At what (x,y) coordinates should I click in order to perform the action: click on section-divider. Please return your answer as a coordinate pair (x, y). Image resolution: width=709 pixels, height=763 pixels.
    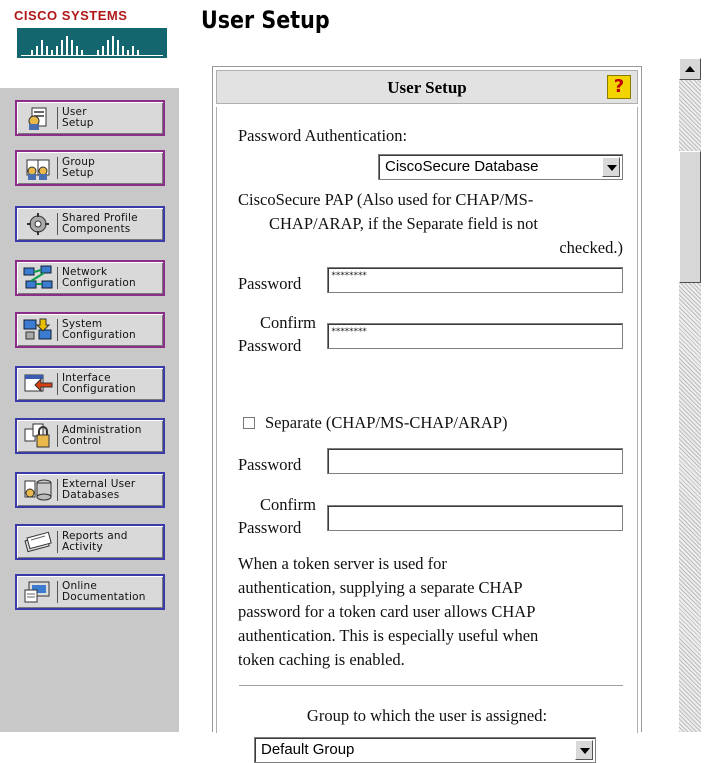
    Looking at the image, I should click on (431, 686).